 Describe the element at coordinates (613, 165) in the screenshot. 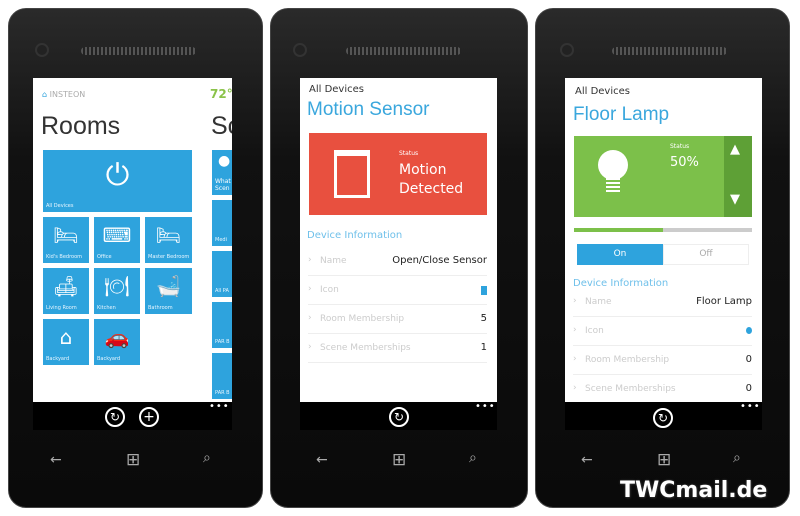

I see `light-bulb-icon` at that location.